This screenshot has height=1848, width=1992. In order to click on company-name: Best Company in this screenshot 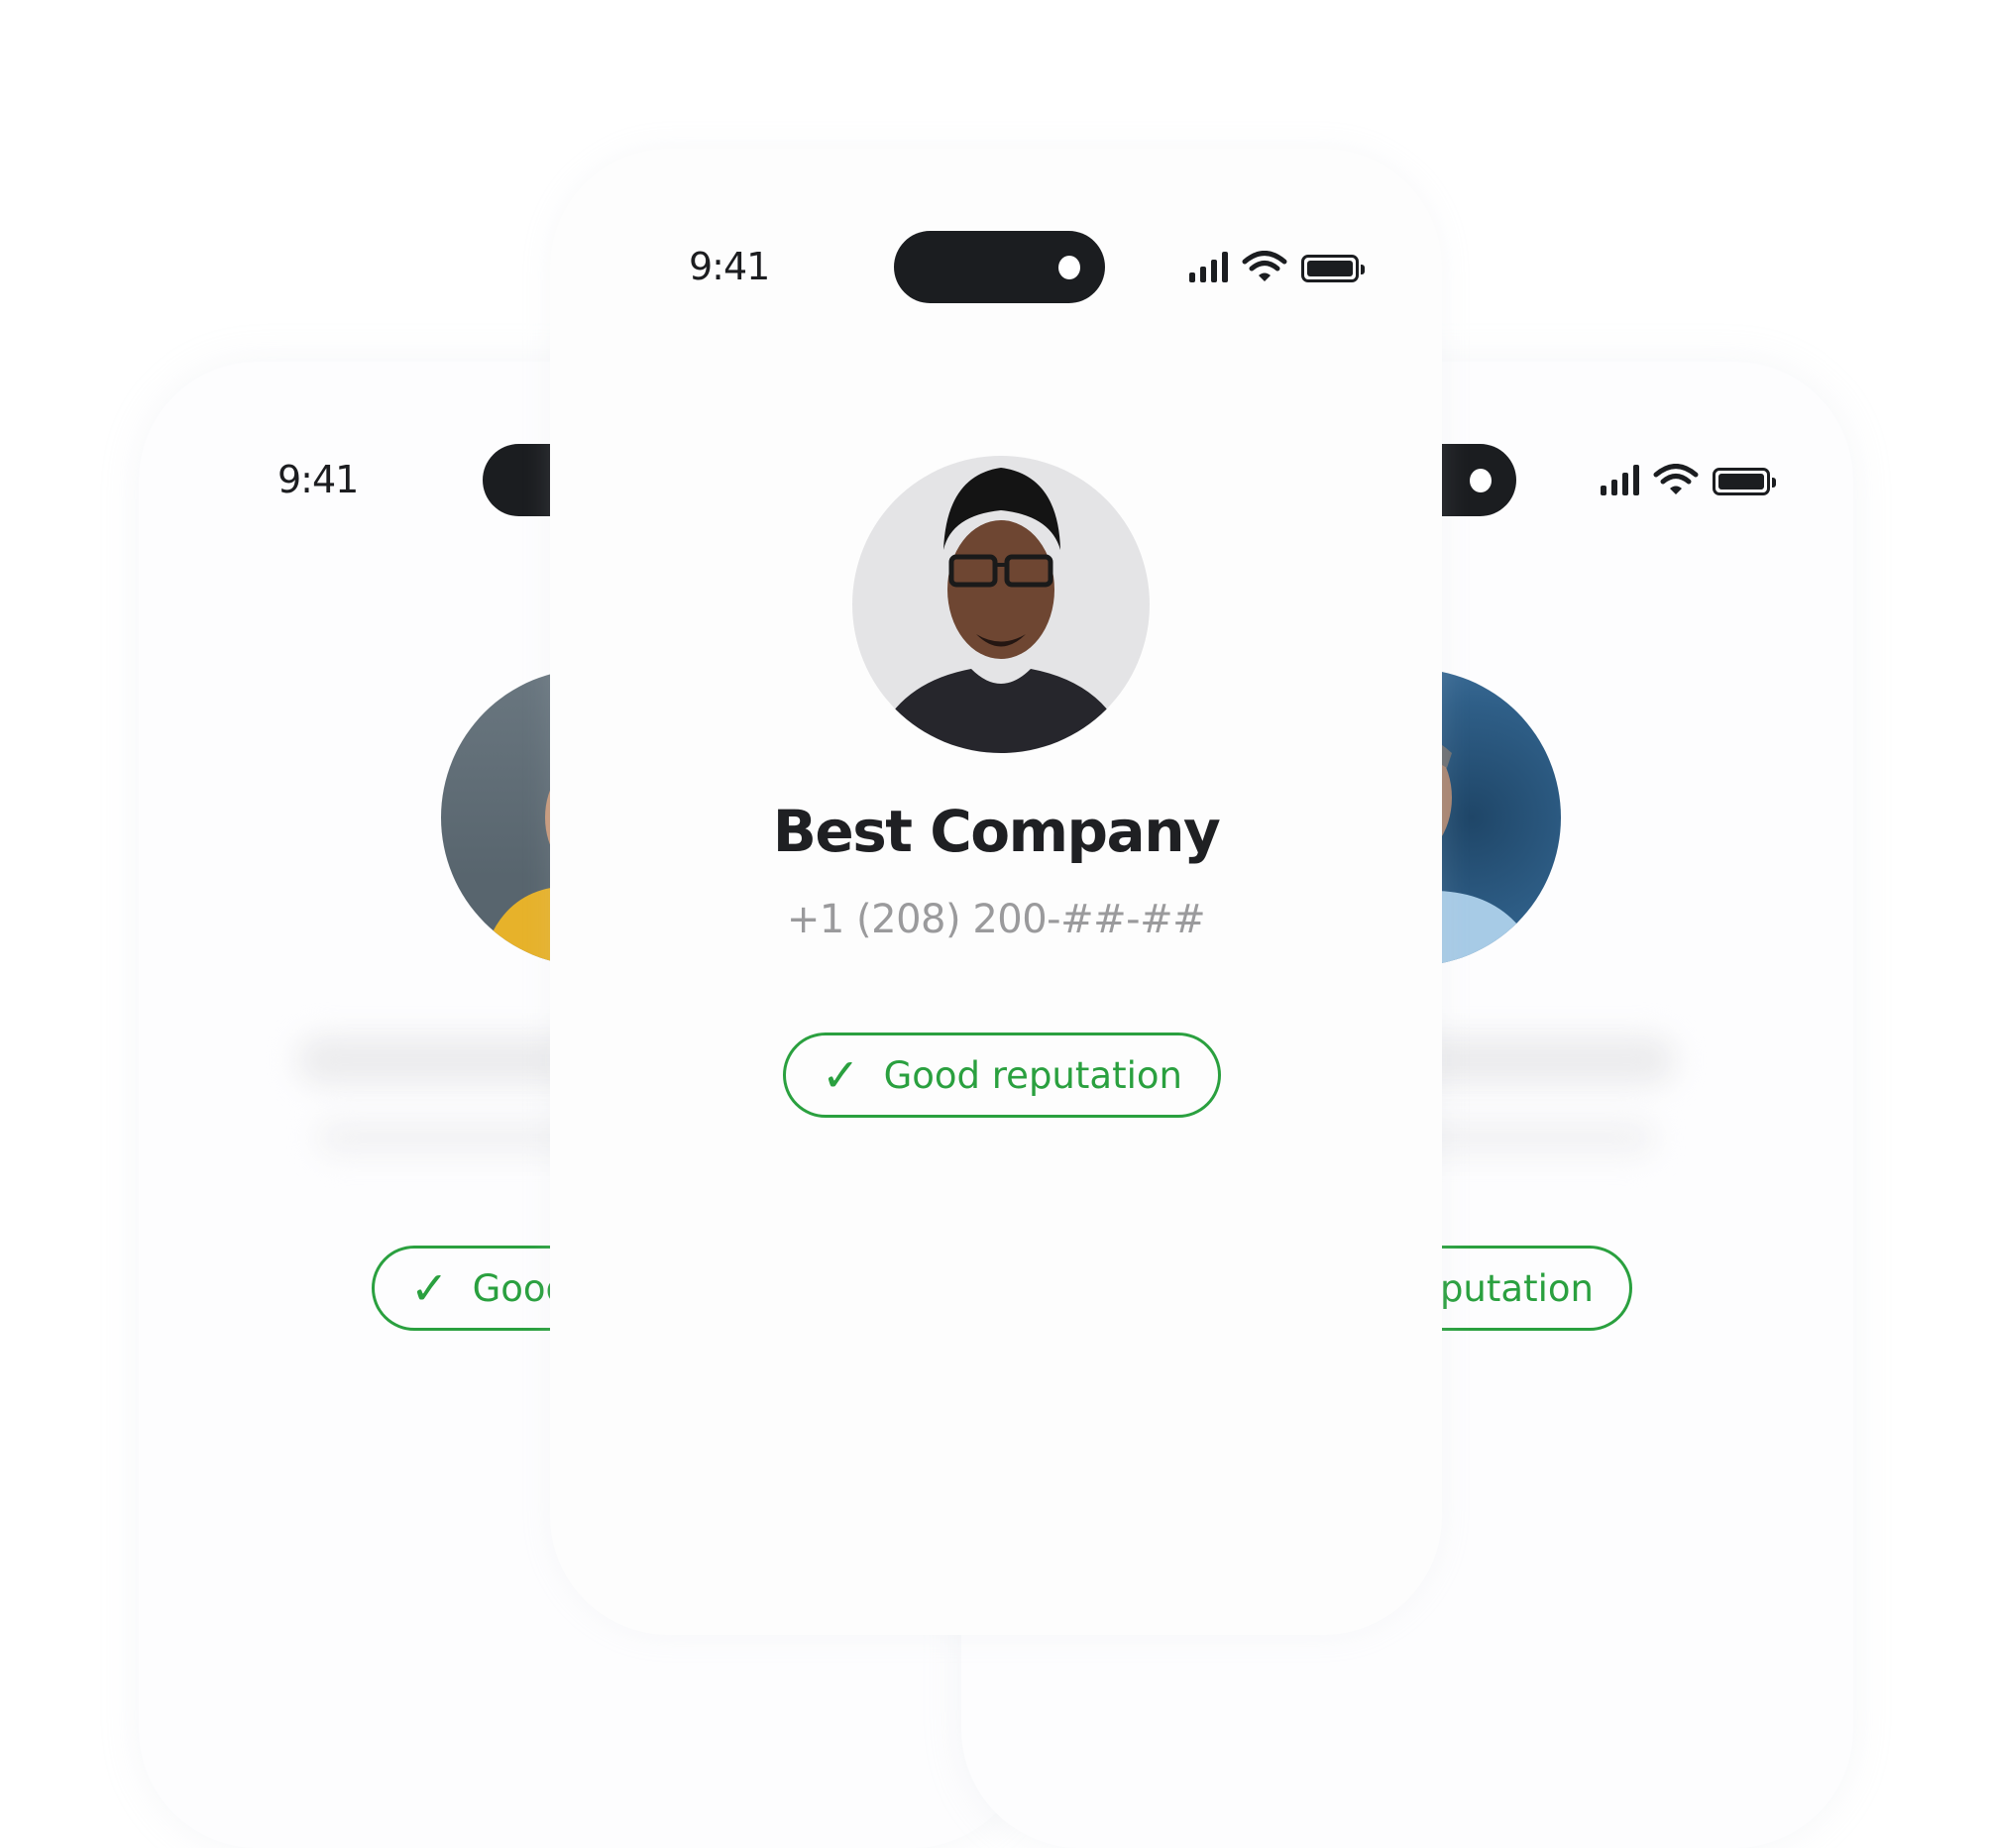, I will do `click(996, 831)`.